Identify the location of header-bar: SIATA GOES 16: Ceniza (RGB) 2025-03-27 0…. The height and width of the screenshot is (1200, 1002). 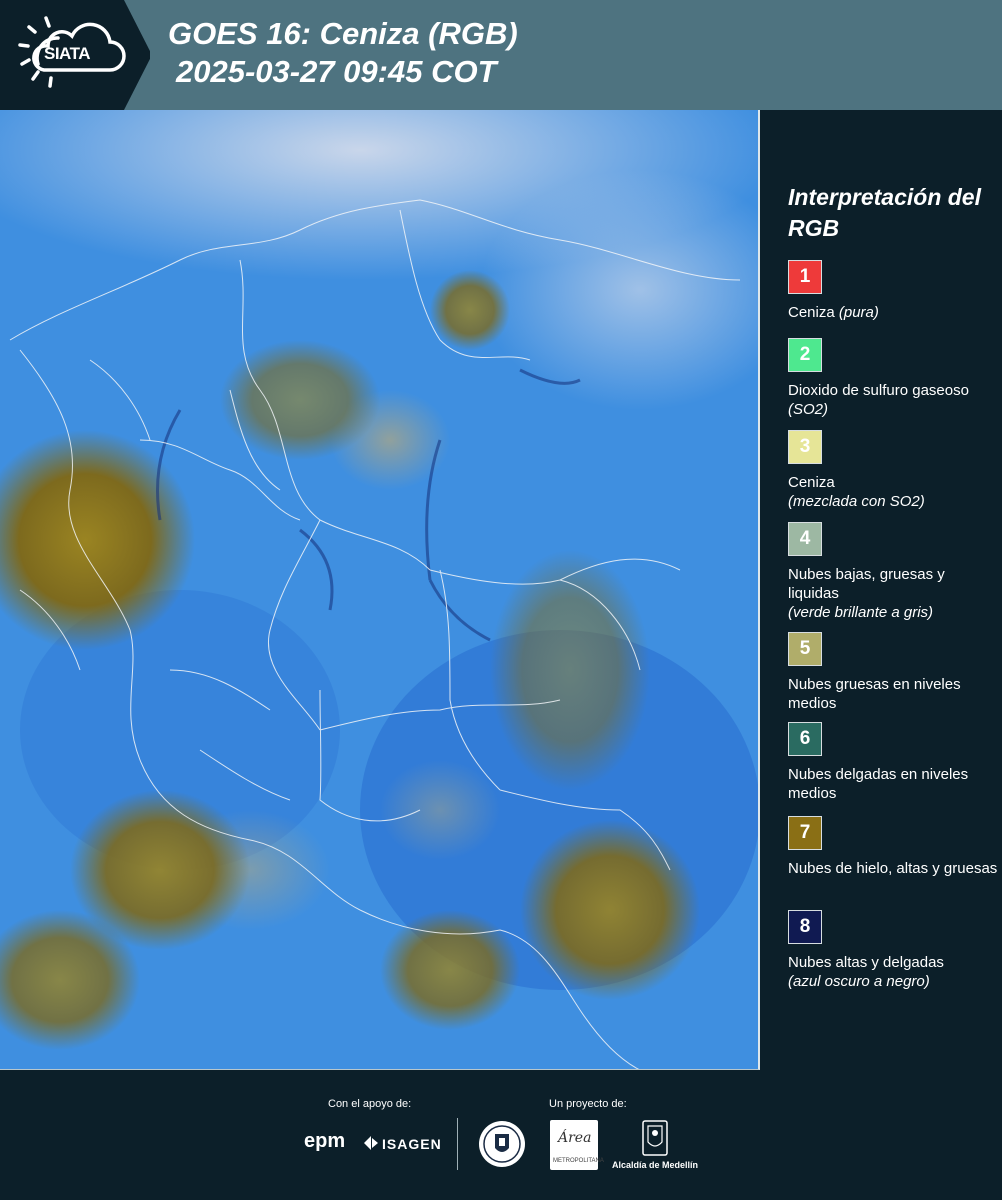
(501, 55).